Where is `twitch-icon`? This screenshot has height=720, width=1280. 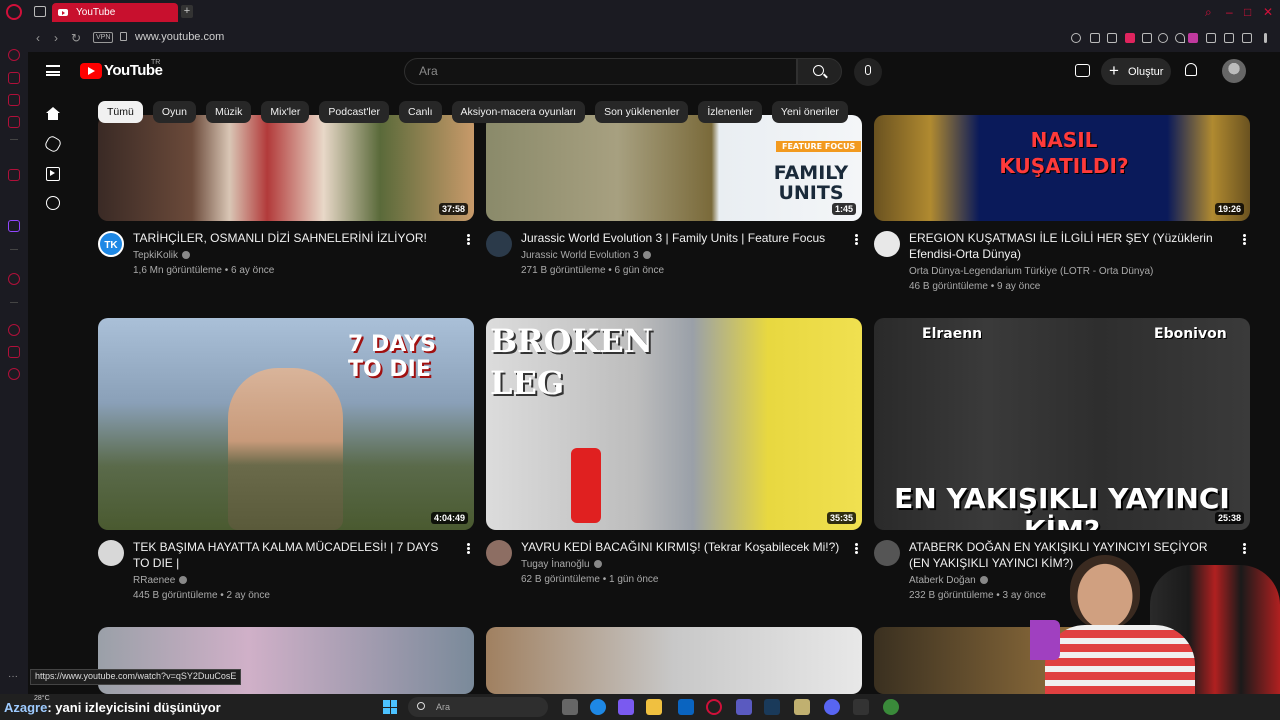 twitch-icon is located at coordinates (14, 226).